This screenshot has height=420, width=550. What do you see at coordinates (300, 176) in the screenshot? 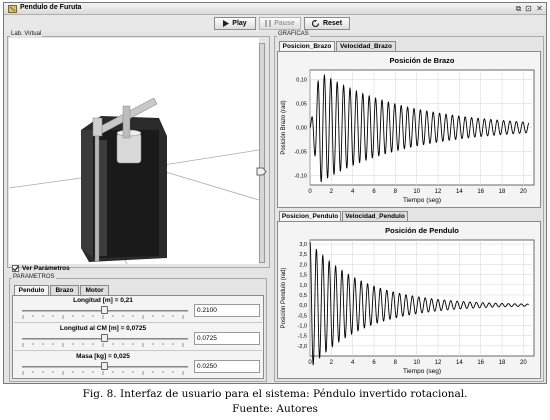
I see `y-tick-label: -0,10` at bounding box center [300, 176].